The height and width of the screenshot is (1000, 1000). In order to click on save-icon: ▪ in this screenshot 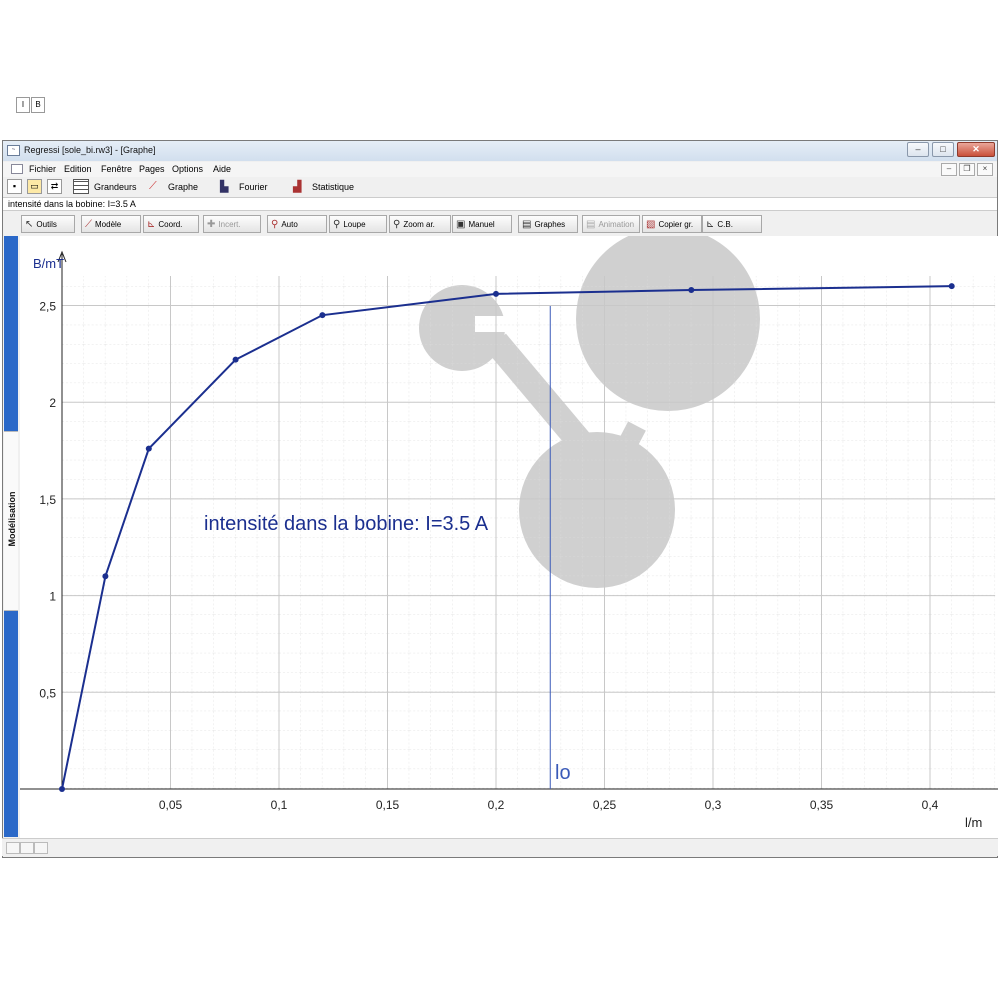, I will do `click(14, 186)`.